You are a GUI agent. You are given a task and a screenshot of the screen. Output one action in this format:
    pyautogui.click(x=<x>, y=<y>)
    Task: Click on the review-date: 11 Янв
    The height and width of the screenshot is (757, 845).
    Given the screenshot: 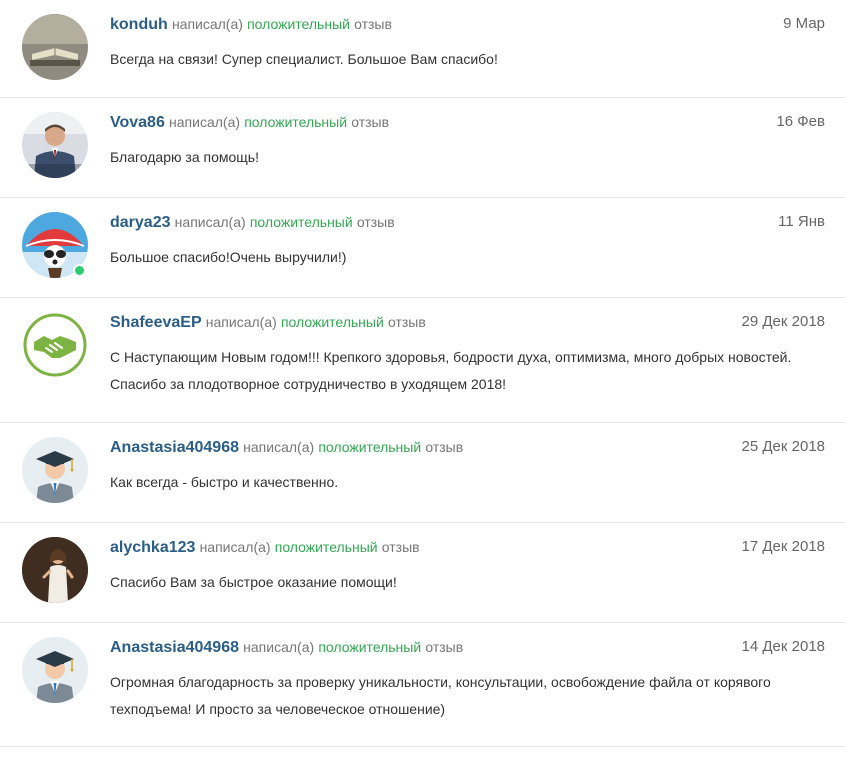 What is the action you would take?
    pyautogui.click(x=801, y=221)
    